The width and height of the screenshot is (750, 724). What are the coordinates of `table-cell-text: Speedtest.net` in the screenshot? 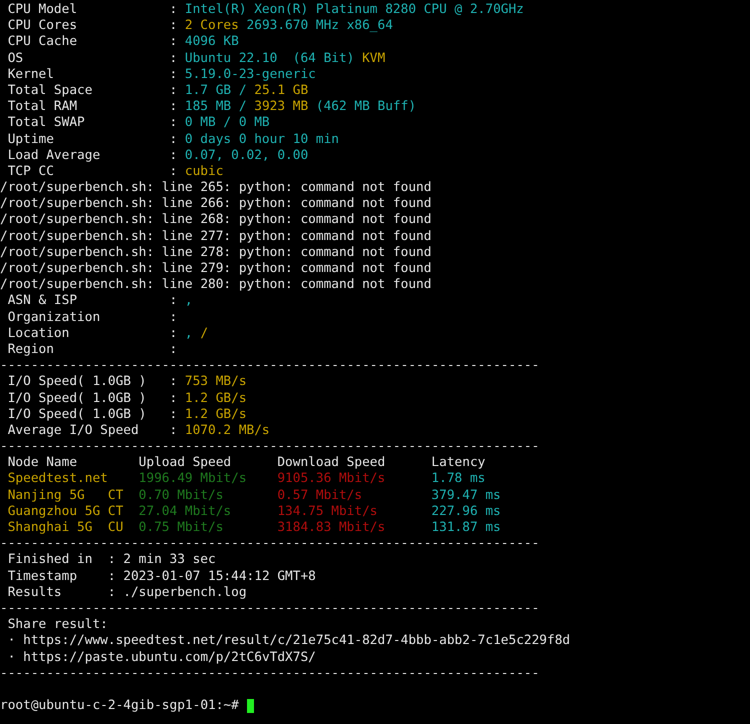 It's located at (58, 479).